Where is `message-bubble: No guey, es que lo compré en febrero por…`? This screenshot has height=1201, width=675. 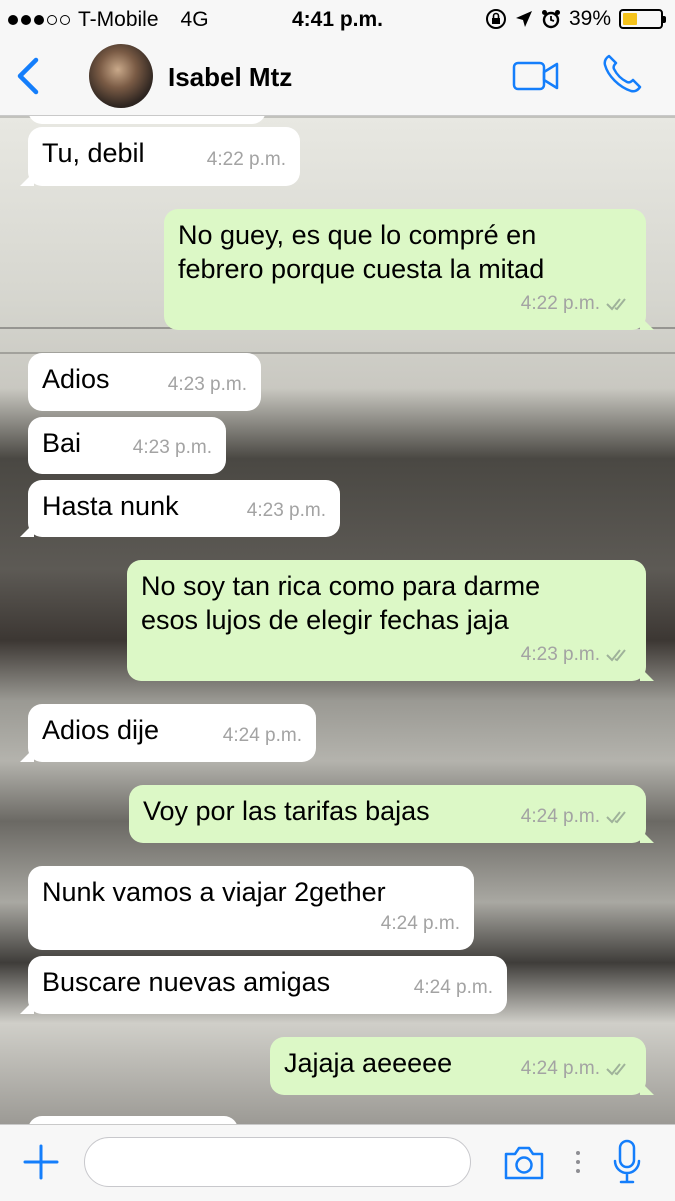
message-bubble: No guey, es que lo compré en febrero por… is located at coordinates (409, 269).